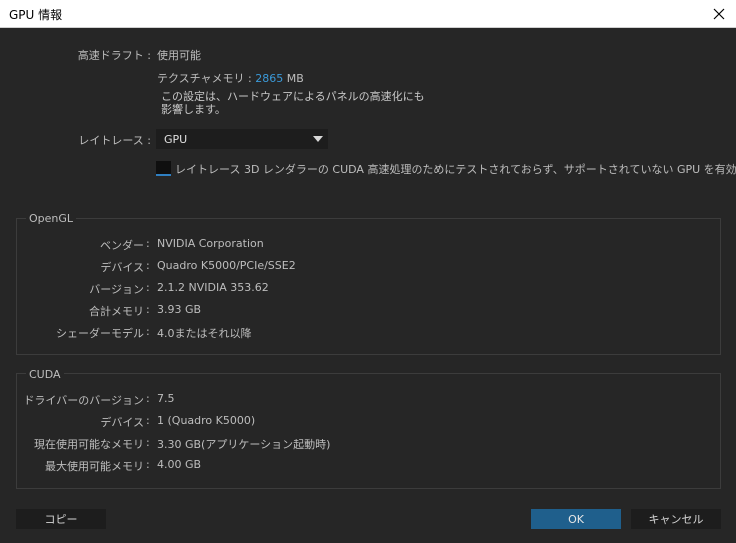  Describe the element at coordinates (179, 464) in the screenshot. I see `cuda-max-memory-value: 4.00 GB` at that location.